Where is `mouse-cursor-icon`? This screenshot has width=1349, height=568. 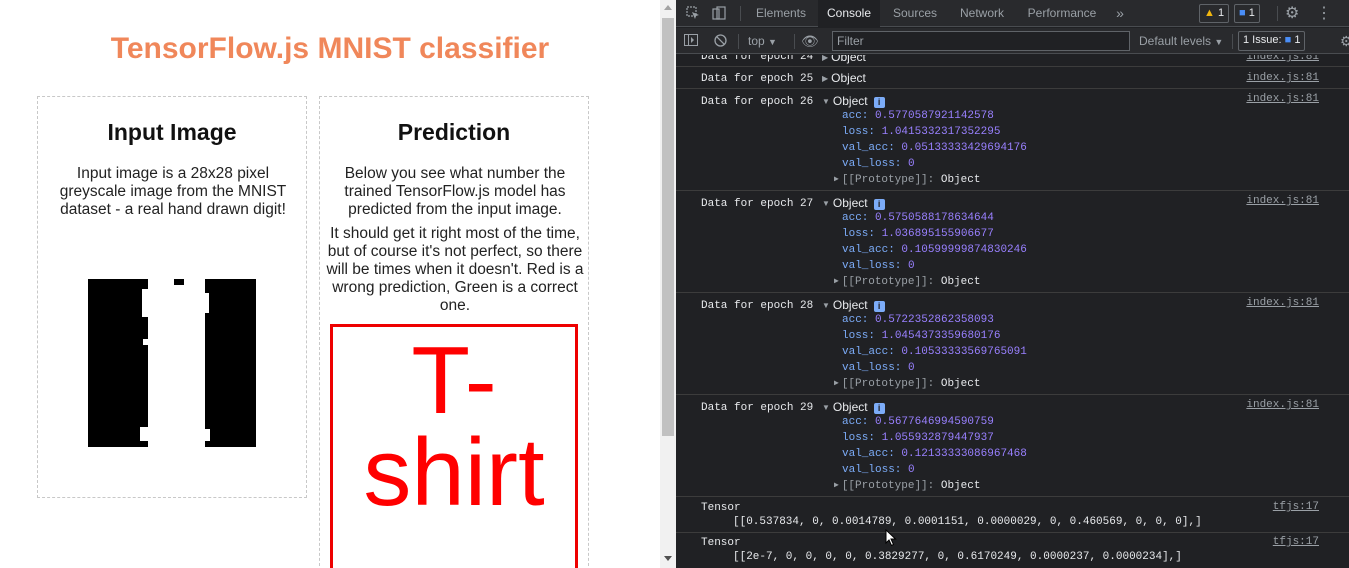 mouse-cursor-icon is located at coordinates (891, 538).